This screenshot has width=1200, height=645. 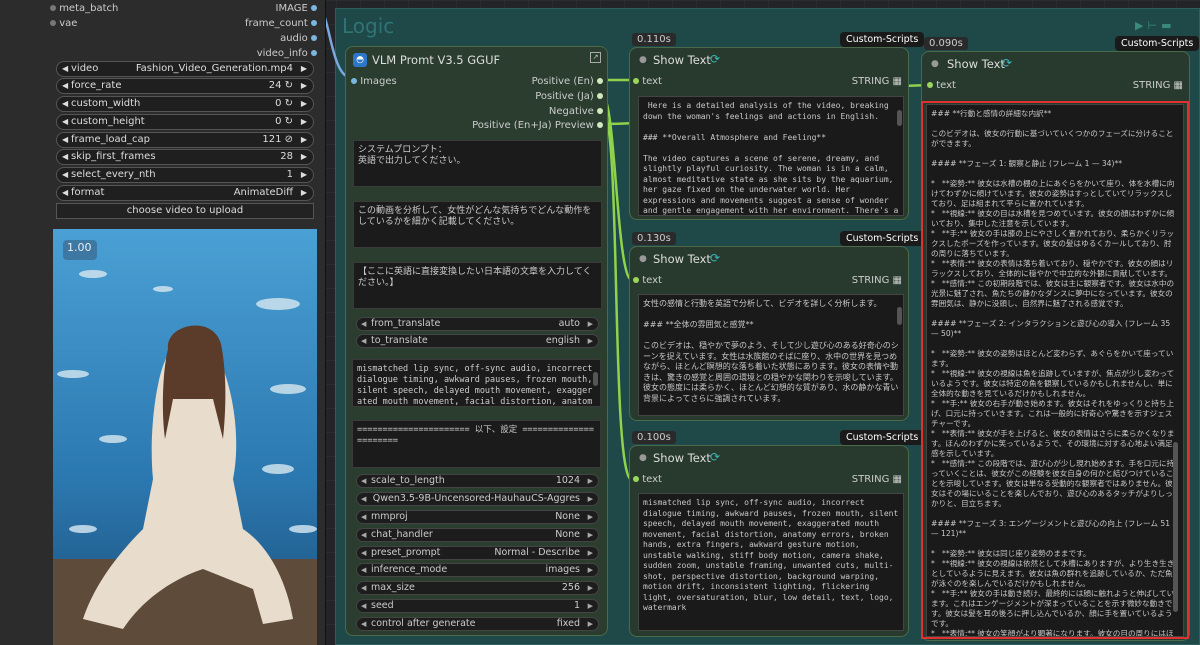 I want to click on dash-icon: ▬, so click(x=1168, y=25).